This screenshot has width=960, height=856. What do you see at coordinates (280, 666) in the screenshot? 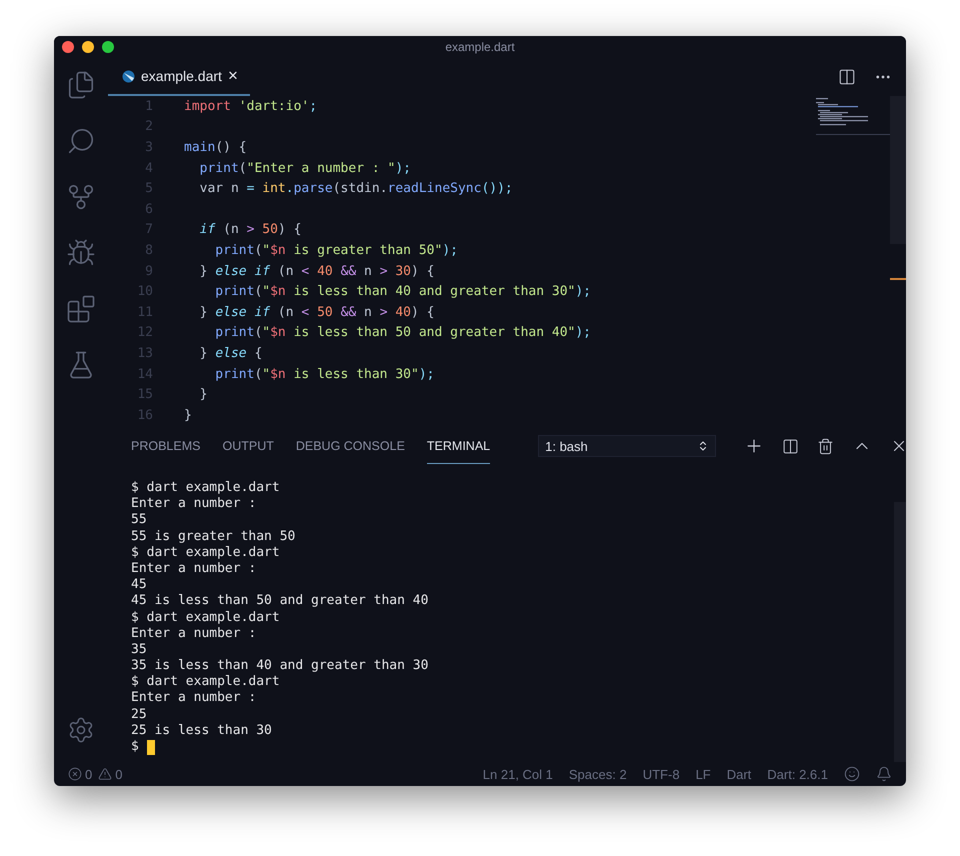
I see `terminal-line: 35 is less than 40 and greater than 30` at bounding box center [280, 666].